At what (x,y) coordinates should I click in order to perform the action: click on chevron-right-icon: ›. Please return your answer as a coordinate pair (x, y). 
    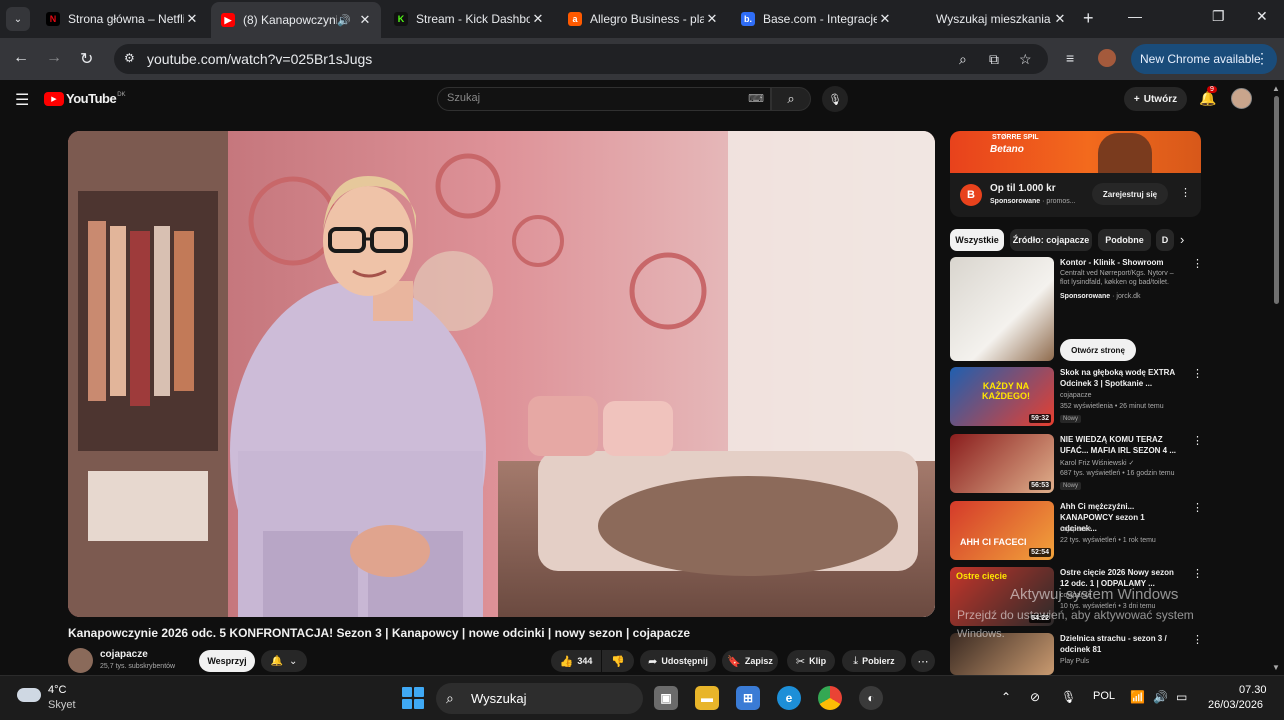
    Looking at the image, I should click on (1182, 239).